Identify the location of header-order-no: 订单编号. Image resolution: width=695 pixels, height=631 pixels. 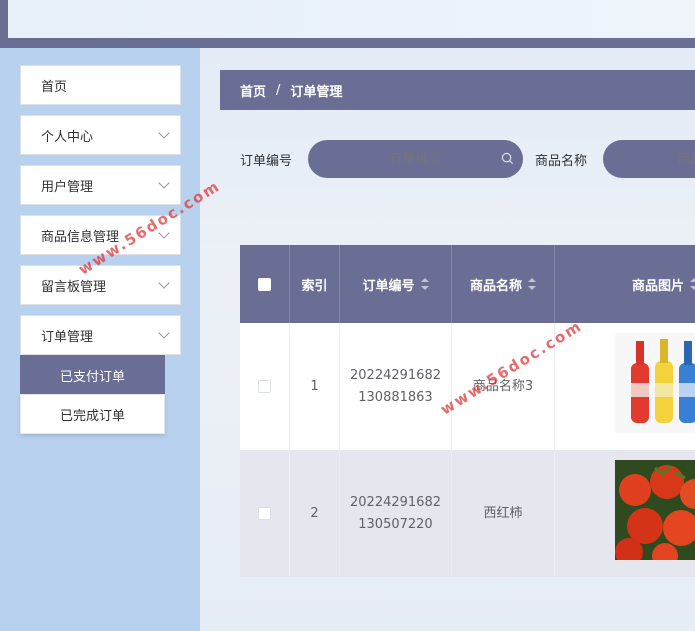
(396, 284).